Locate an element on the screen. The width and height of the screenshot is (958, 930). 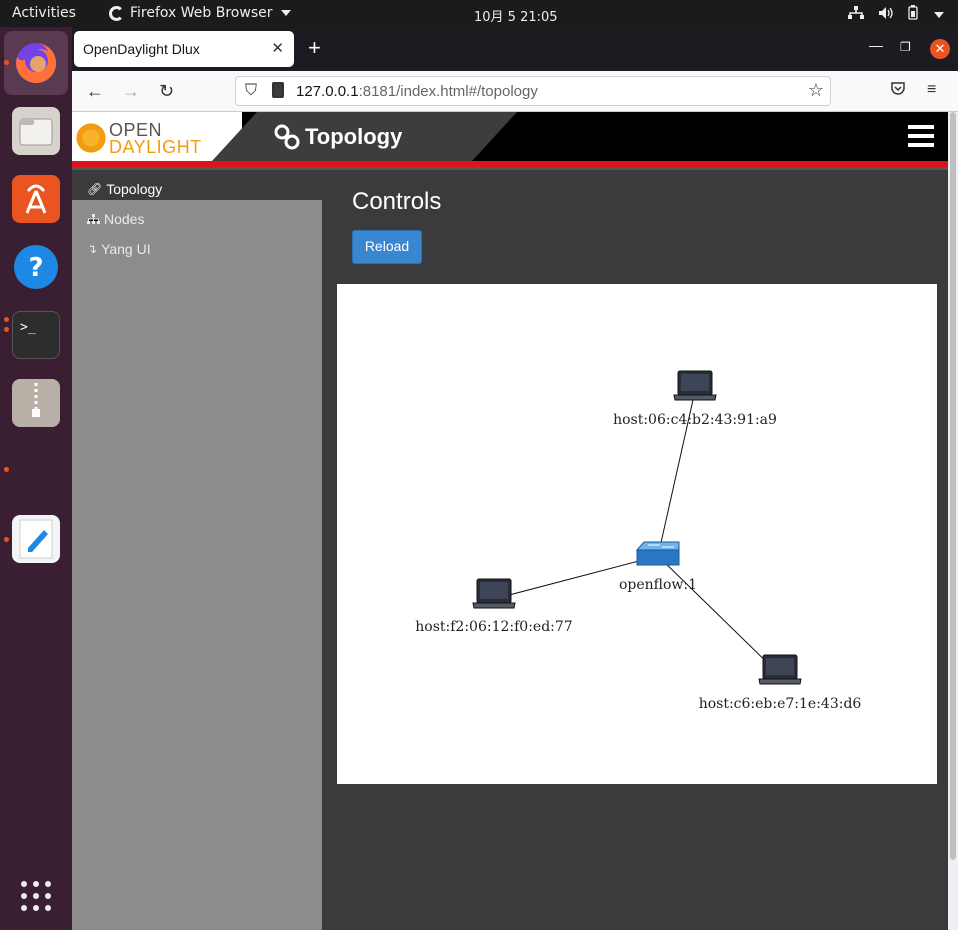
url-host: 127.0.0.1 is located at coordinates (327, 91).